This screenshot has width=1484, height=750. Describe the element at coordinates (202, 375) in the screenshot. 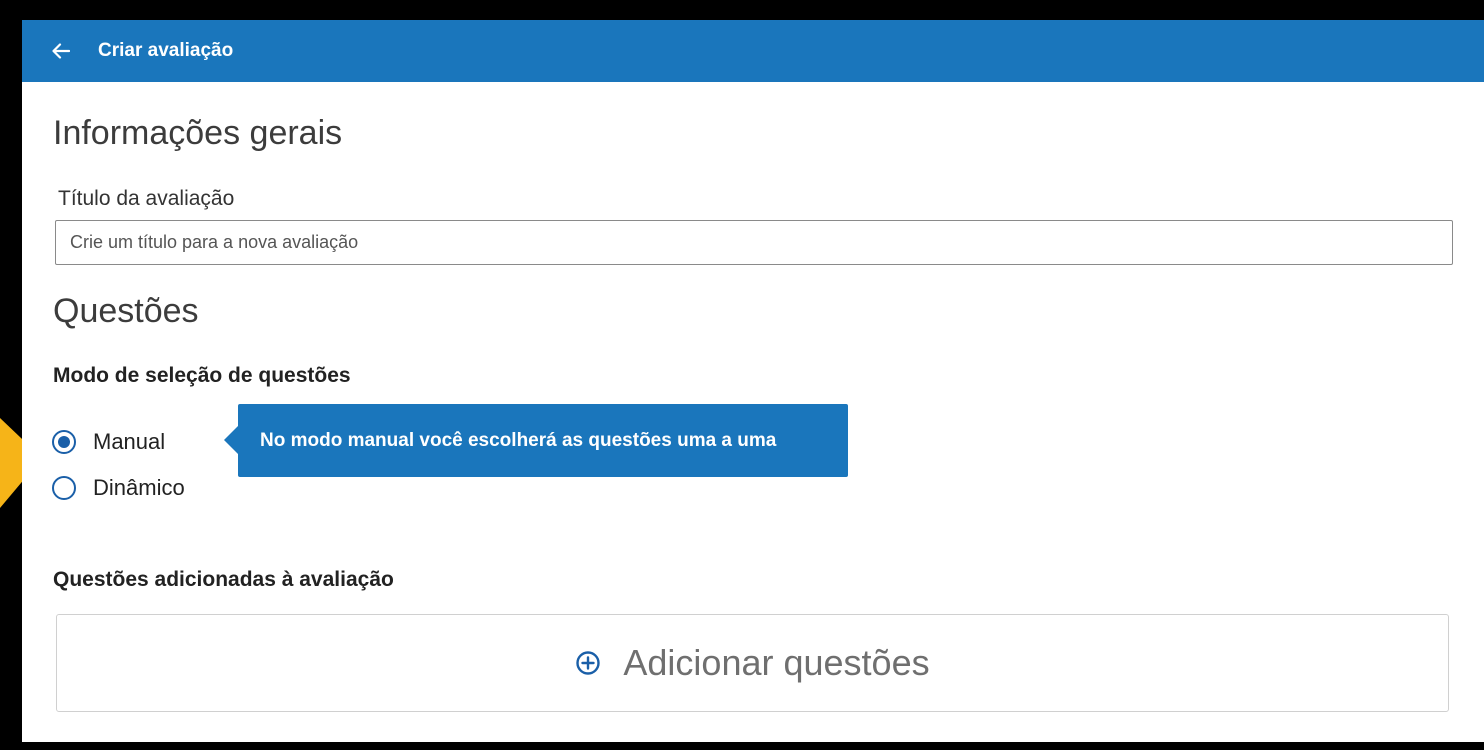

I see `selection-mode-label: Modo de seleção de questões` at that location.